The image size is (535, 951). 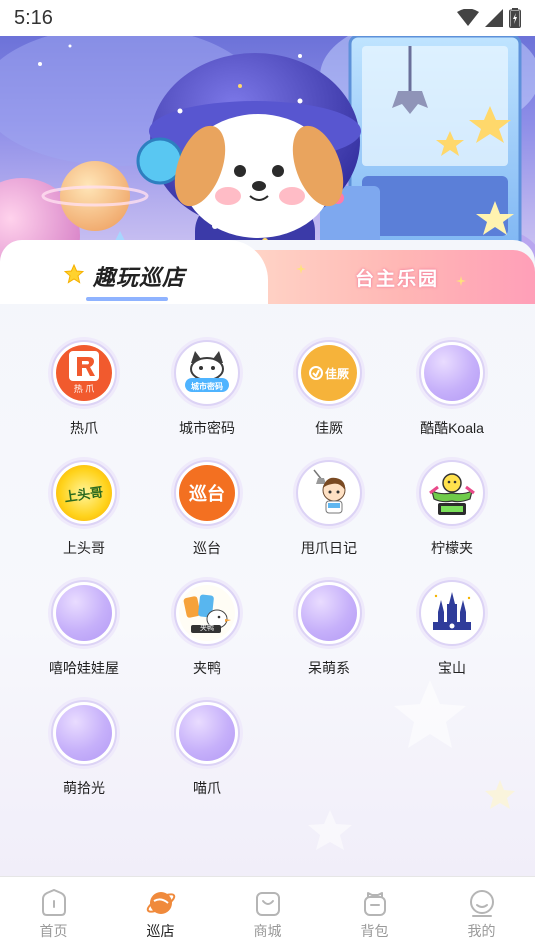 I want to click on cat-logo-icon, so click(x=207, y=371).